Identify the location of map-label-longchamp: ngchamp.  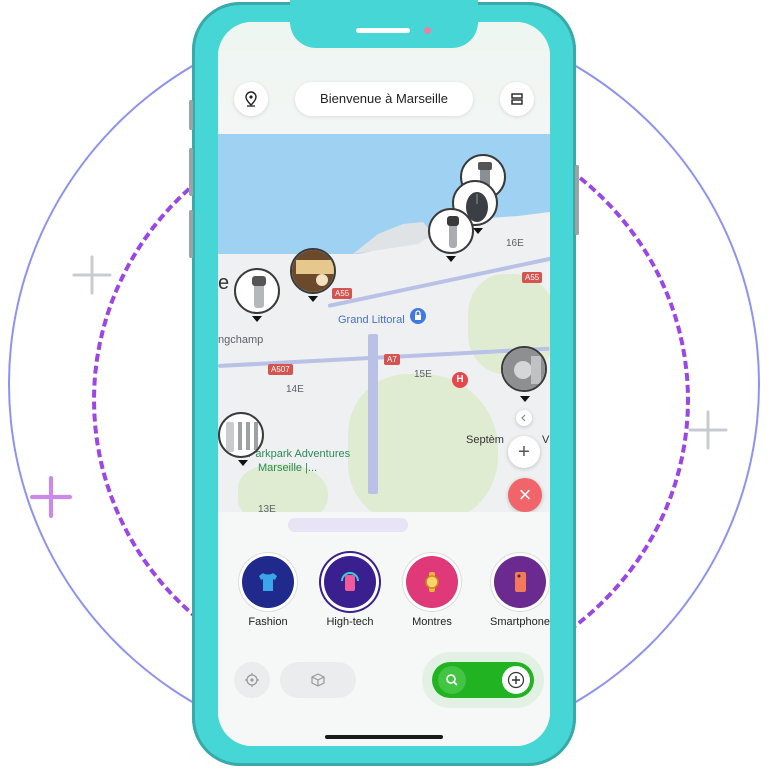
(241, 340).